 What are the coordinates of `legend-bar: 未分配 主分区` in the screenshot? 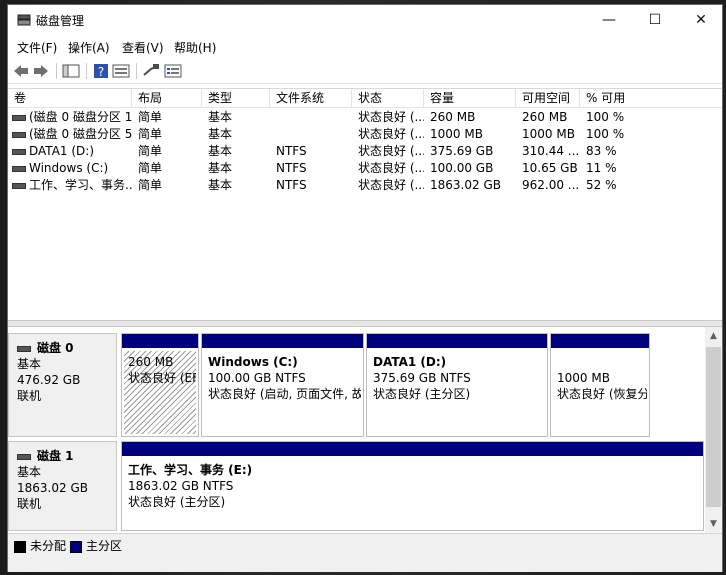 It's located at (365, 552).